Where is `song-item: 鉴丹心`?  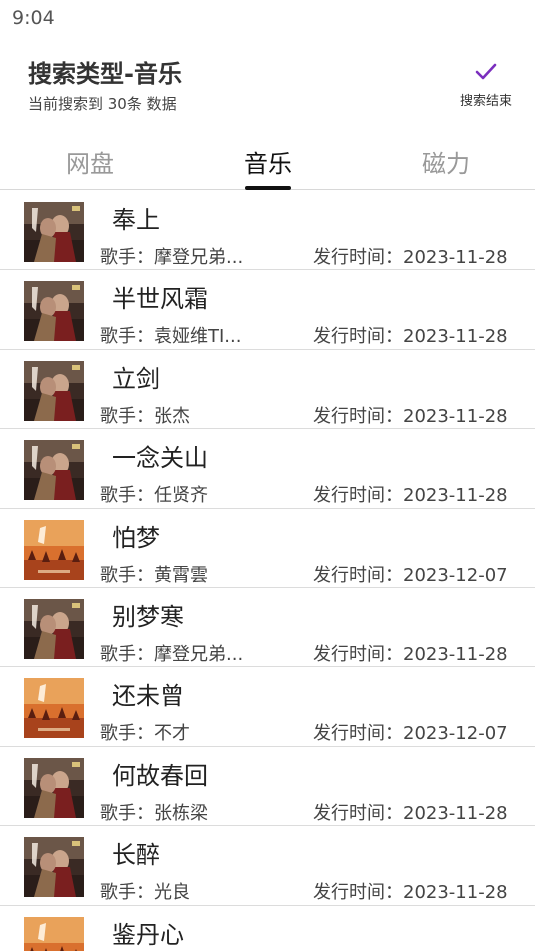
song-item: 鉴丹心 is located at coordinates (267, 928).